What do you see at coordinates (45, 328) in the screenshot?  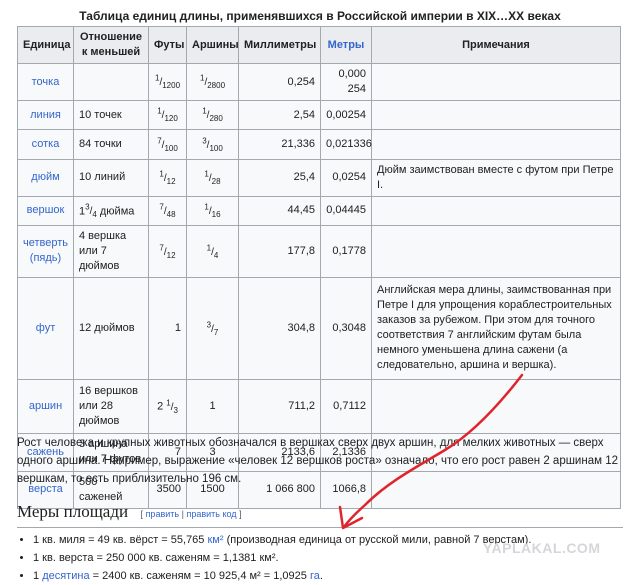 I see `unit-link: фут` at bounding box center [45, 328].